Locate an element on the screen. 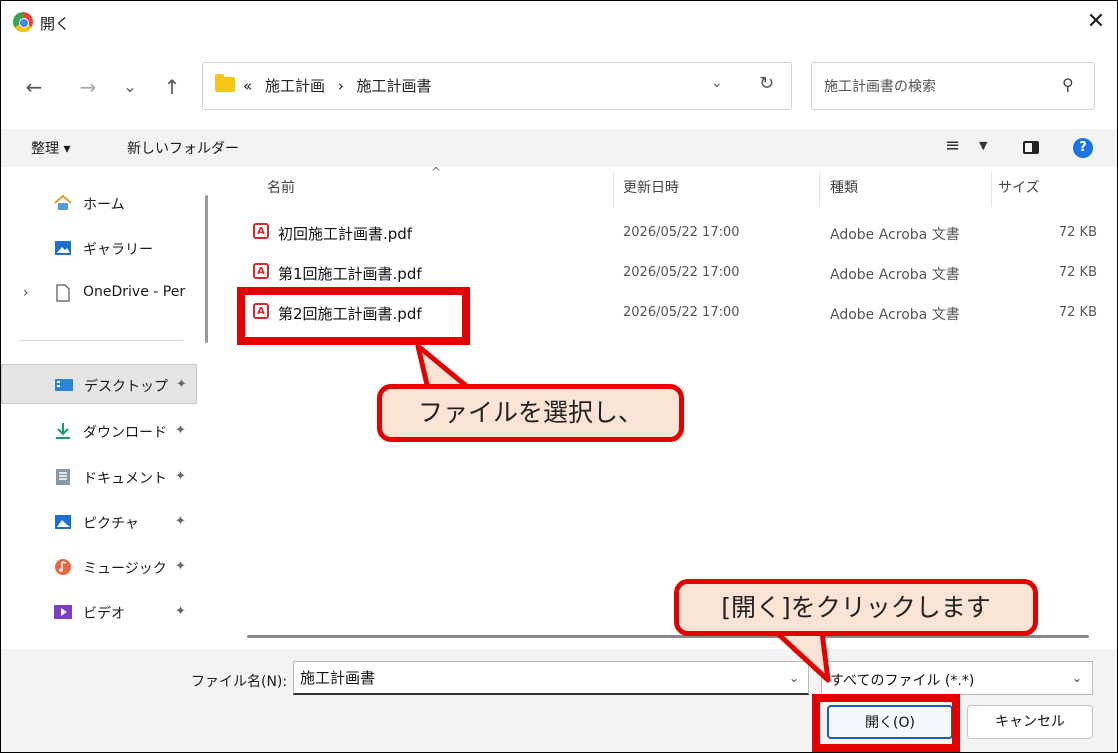 The image size is (1118, 753). sidebar-item-videos: ビデオ ✦ is located at coordinates (99, 612).